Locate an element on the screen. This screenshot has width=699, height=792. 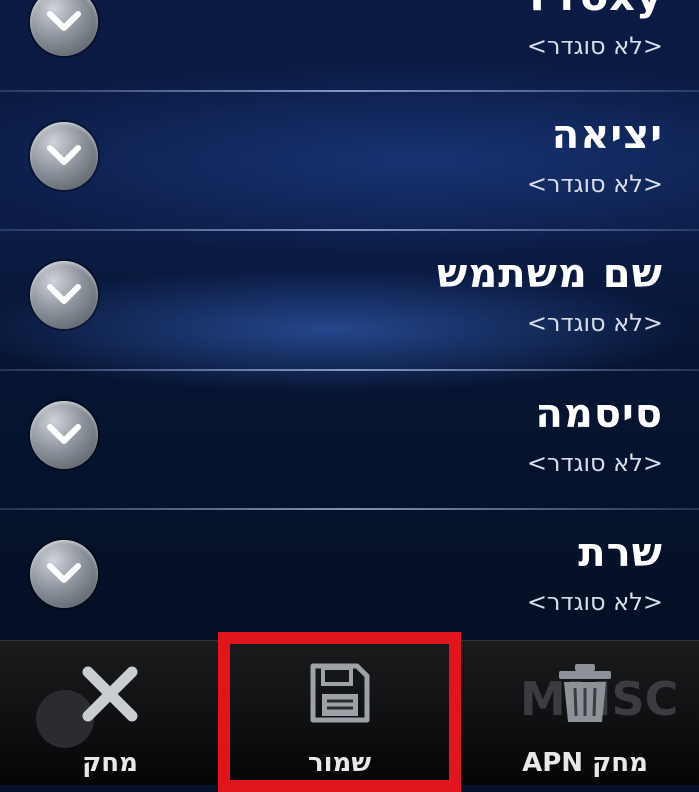
item-title: שם משתמש is located at coordinates (550, 274).